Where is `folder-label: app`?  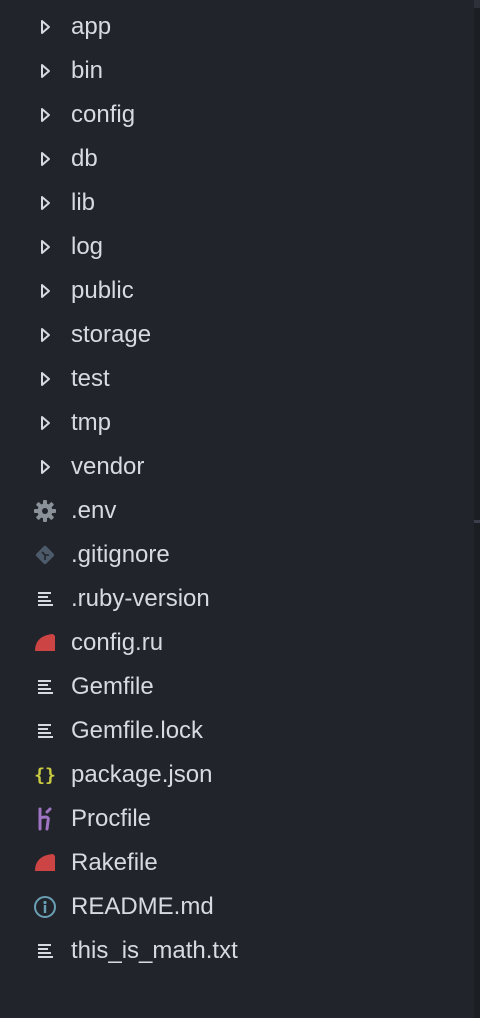
folder-label: app is located at coordinates (91, 26).